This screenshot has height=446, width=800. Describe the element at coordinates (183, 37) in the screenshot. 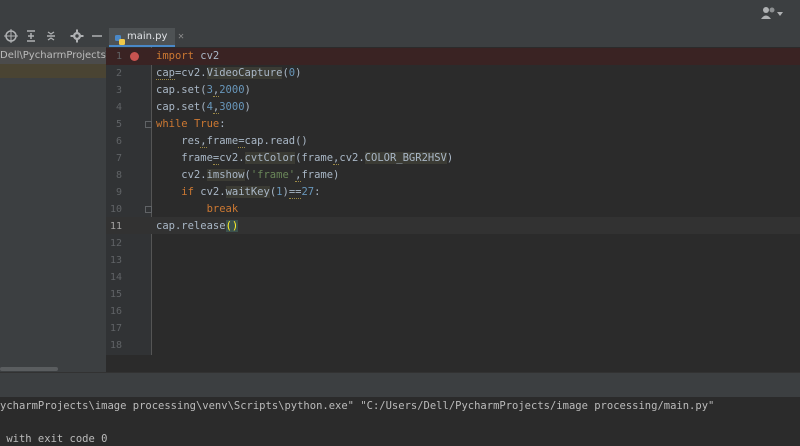

I see `tab-close-icon: ✕` at that location.